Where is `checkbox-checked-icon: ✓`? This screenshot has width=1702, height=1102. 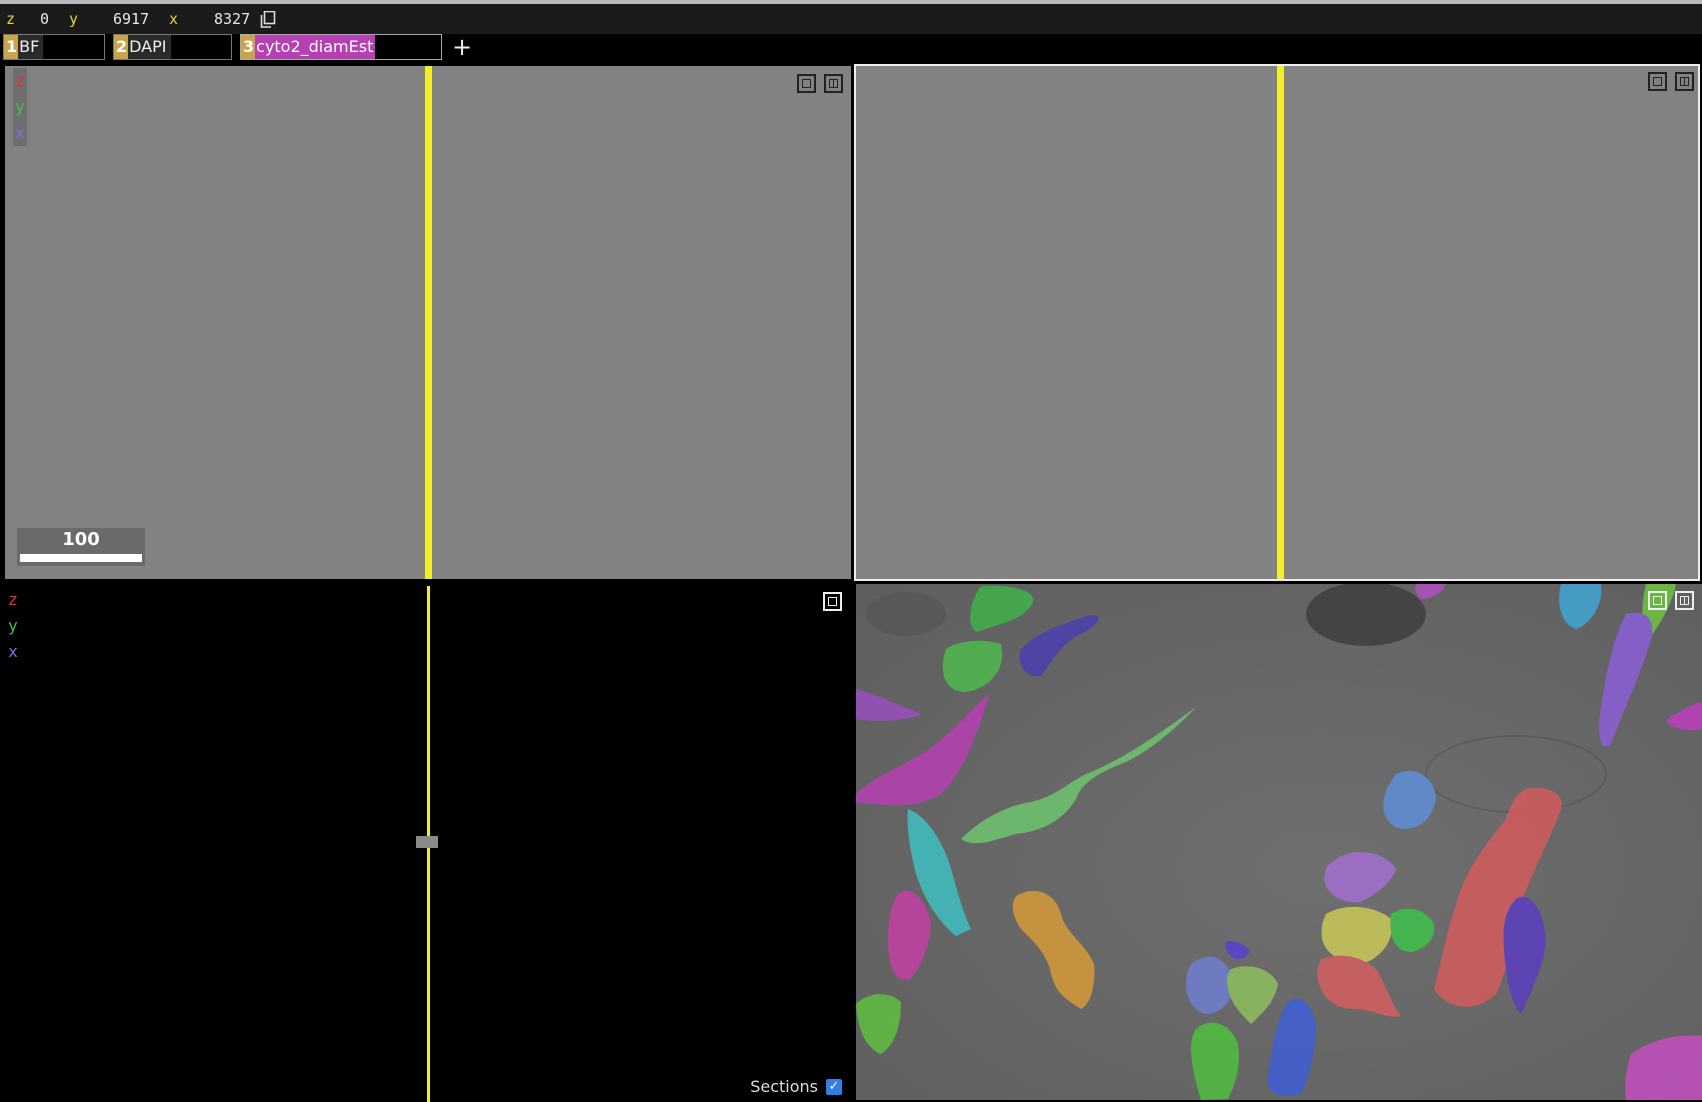
checkbox-checked-icon: ✓ is located at coordinates (834, 1086).